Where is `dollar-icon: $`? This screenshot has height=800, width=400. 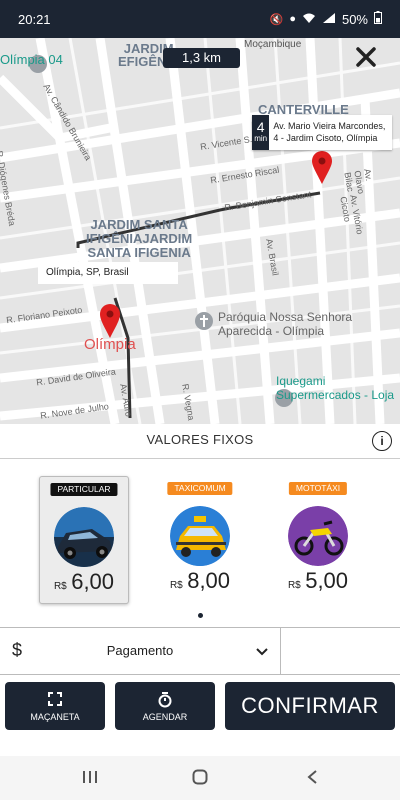
dollar-icon: $ is located at coordinates (17, 650).